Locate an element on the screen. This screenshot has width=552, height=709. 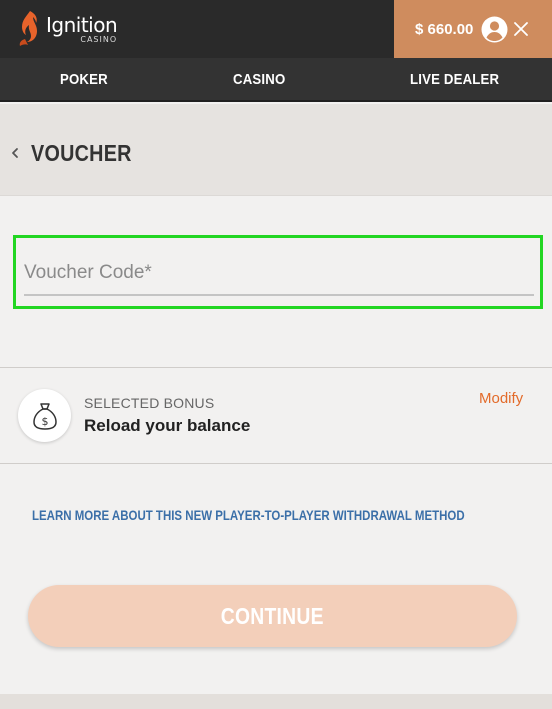
brand-logo: Ignition CASINO is located at coordinates (67, 29).